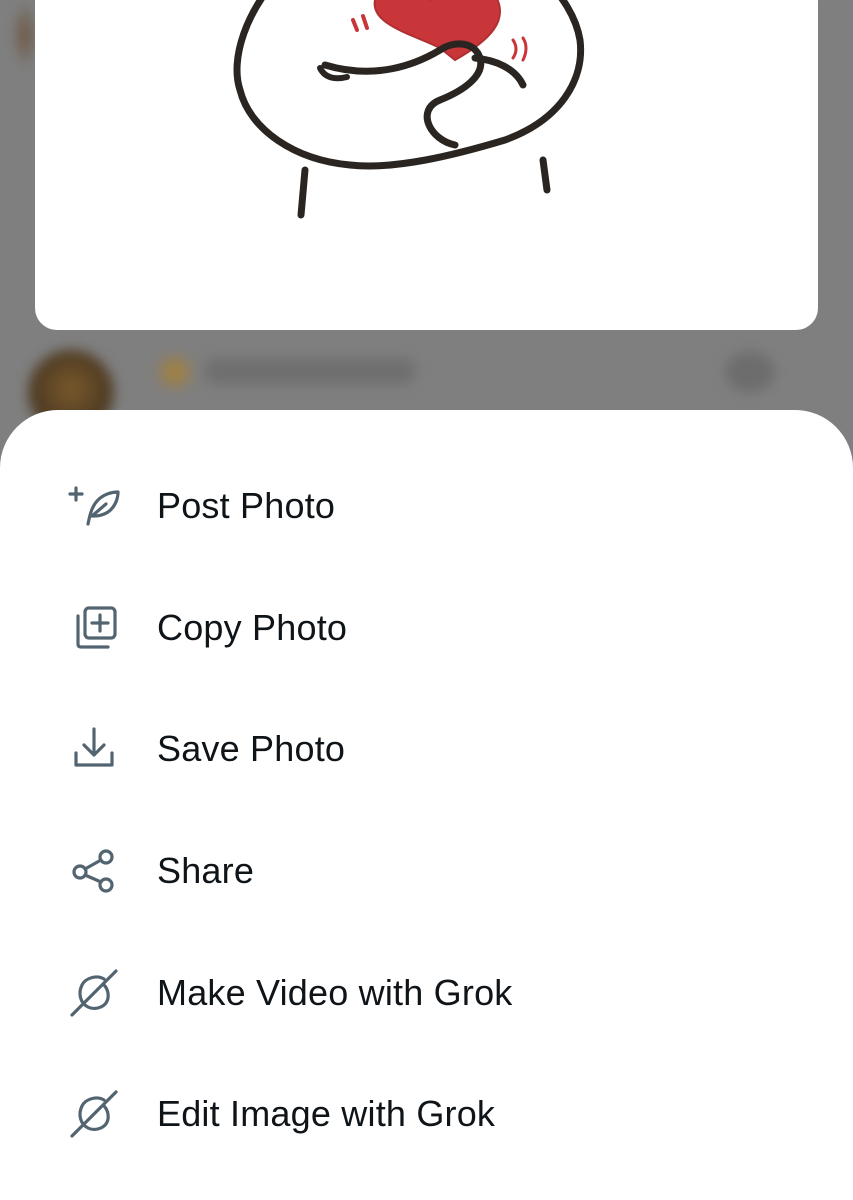 This screenshot has width=853, height=1200. I want to click on make-video-with-grok-menu-item: Make Video with Grok, so click(426, 993).